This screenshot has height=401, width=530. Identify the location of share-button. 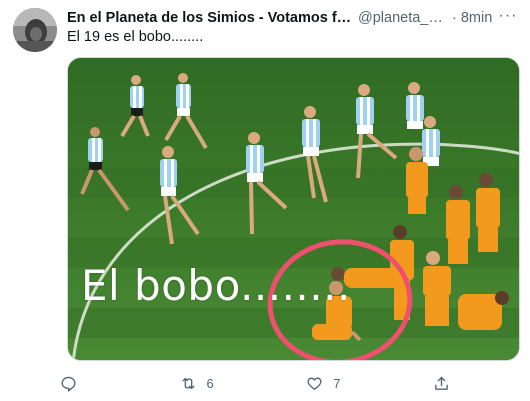
(446, 383).